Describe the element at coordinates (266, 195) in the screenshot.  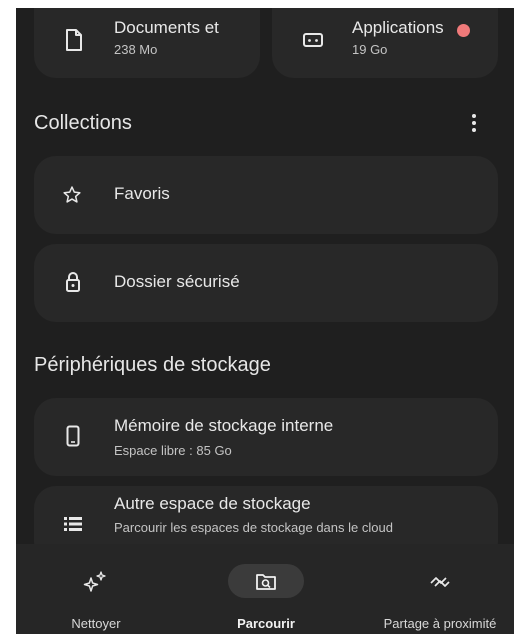
I see `collection-item-favoris: Favoris` at that location.